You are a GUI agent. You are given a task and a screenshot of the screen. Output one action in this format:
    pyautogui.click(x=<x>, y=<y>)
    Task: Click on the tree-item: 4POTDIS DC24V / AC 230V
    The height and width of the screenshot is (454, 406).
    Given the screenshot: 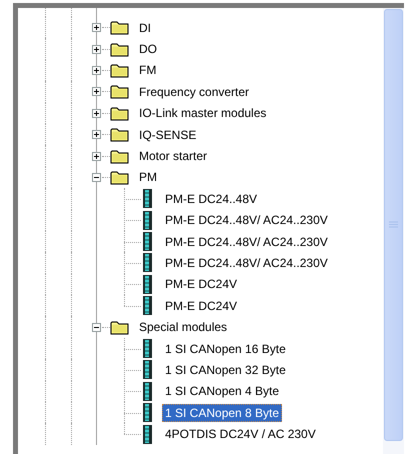 What is the action you would take?
    pyautogui.click(x=240, y=434)
    